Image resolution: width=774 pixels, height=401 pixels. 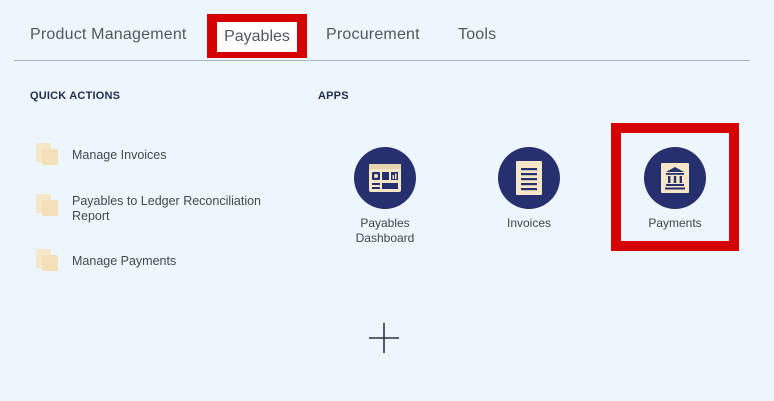 I want to click on quick-action-label: Manage Payments, so click(x=124, y=261).